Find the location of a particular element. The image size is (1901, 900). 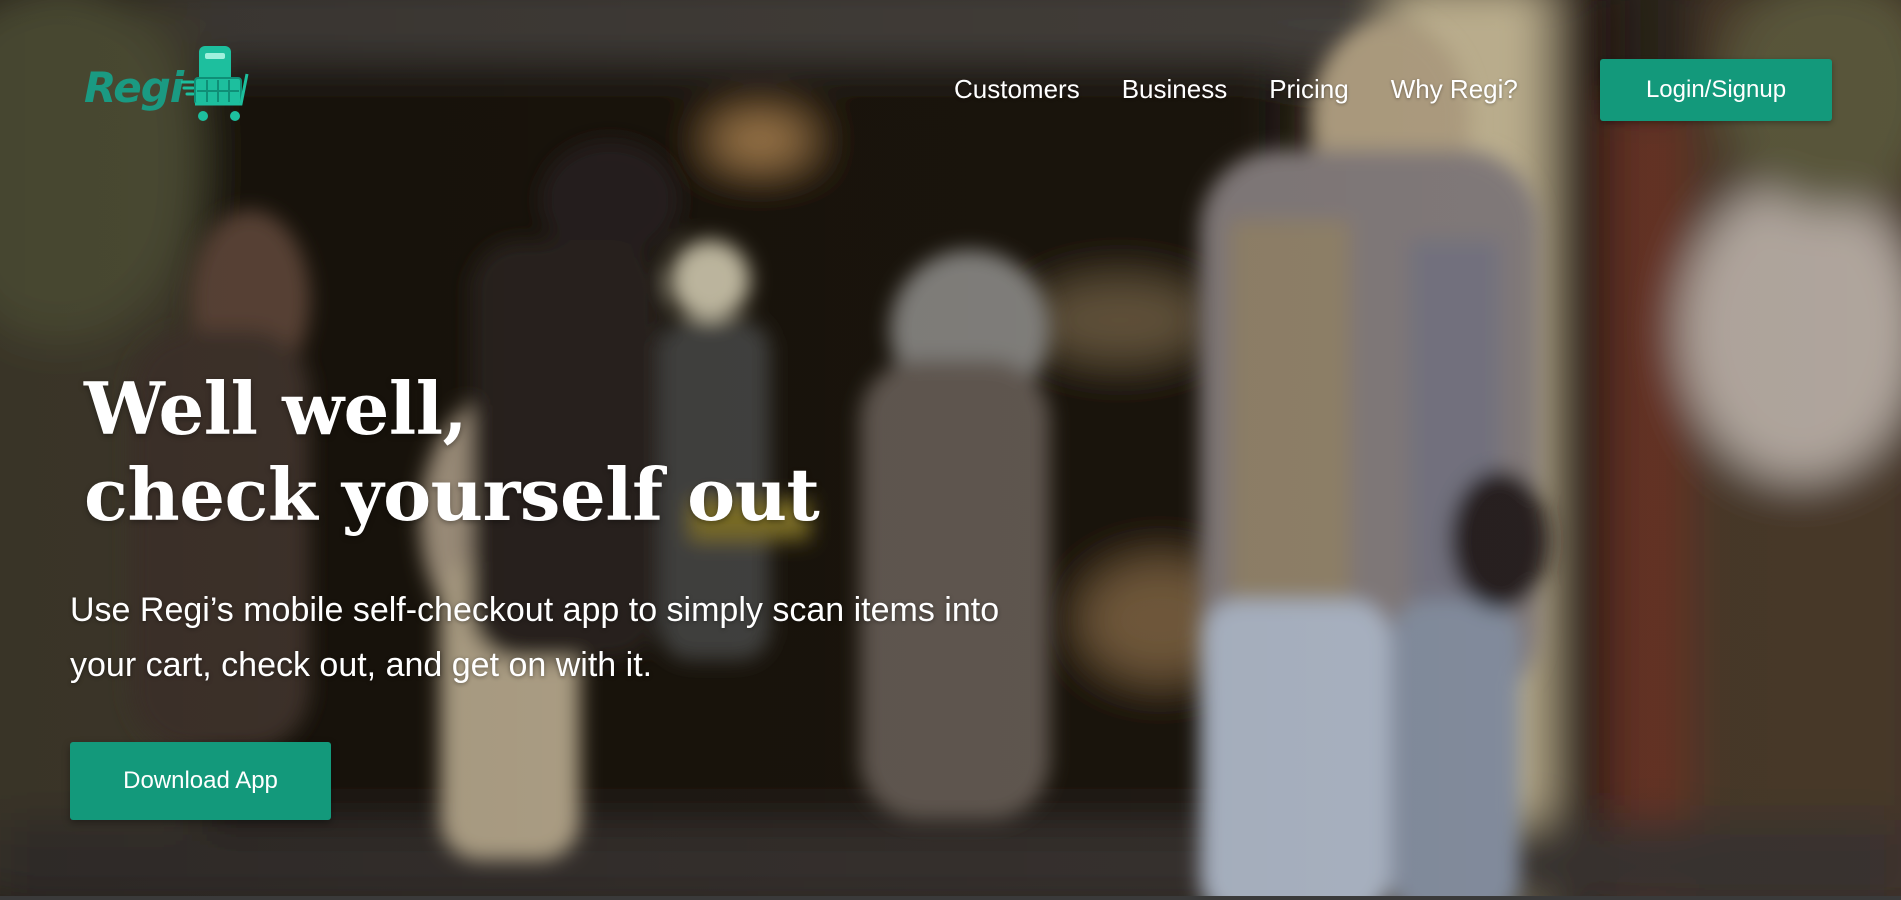

hero-headline-line-2: check yourself out is located at coordinates (452, 494).